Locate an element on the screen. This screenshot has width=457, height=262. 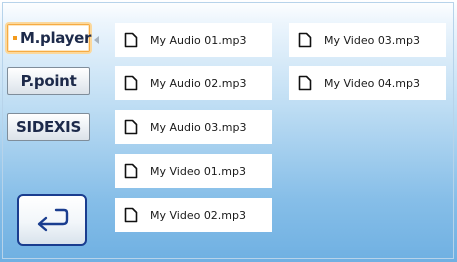
ppoint-button-label: P.point is located at coordinates (48, 81).